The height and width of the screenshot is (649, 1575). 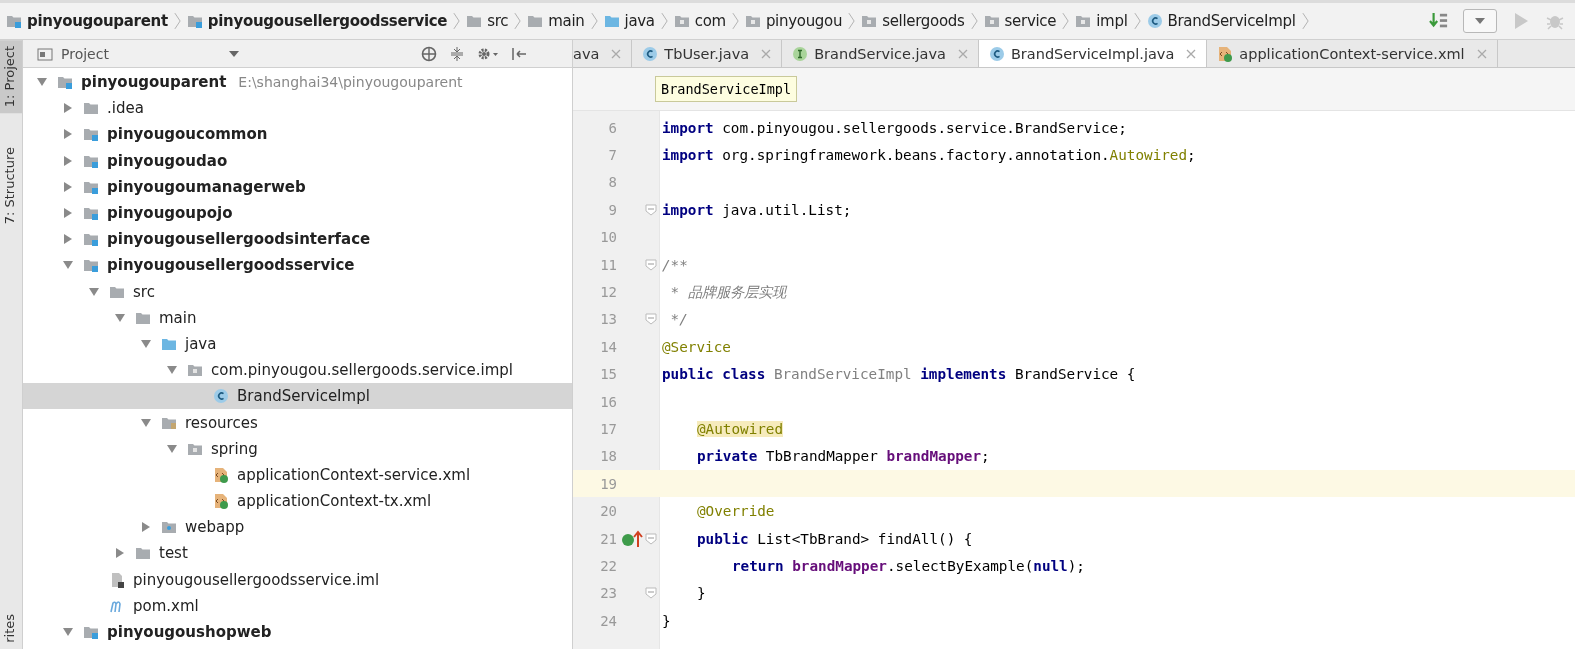 What do you see at coordinates (632, 538) in the screenshot?
I see `implements-marker-icon` at bounding box center [632, 538].